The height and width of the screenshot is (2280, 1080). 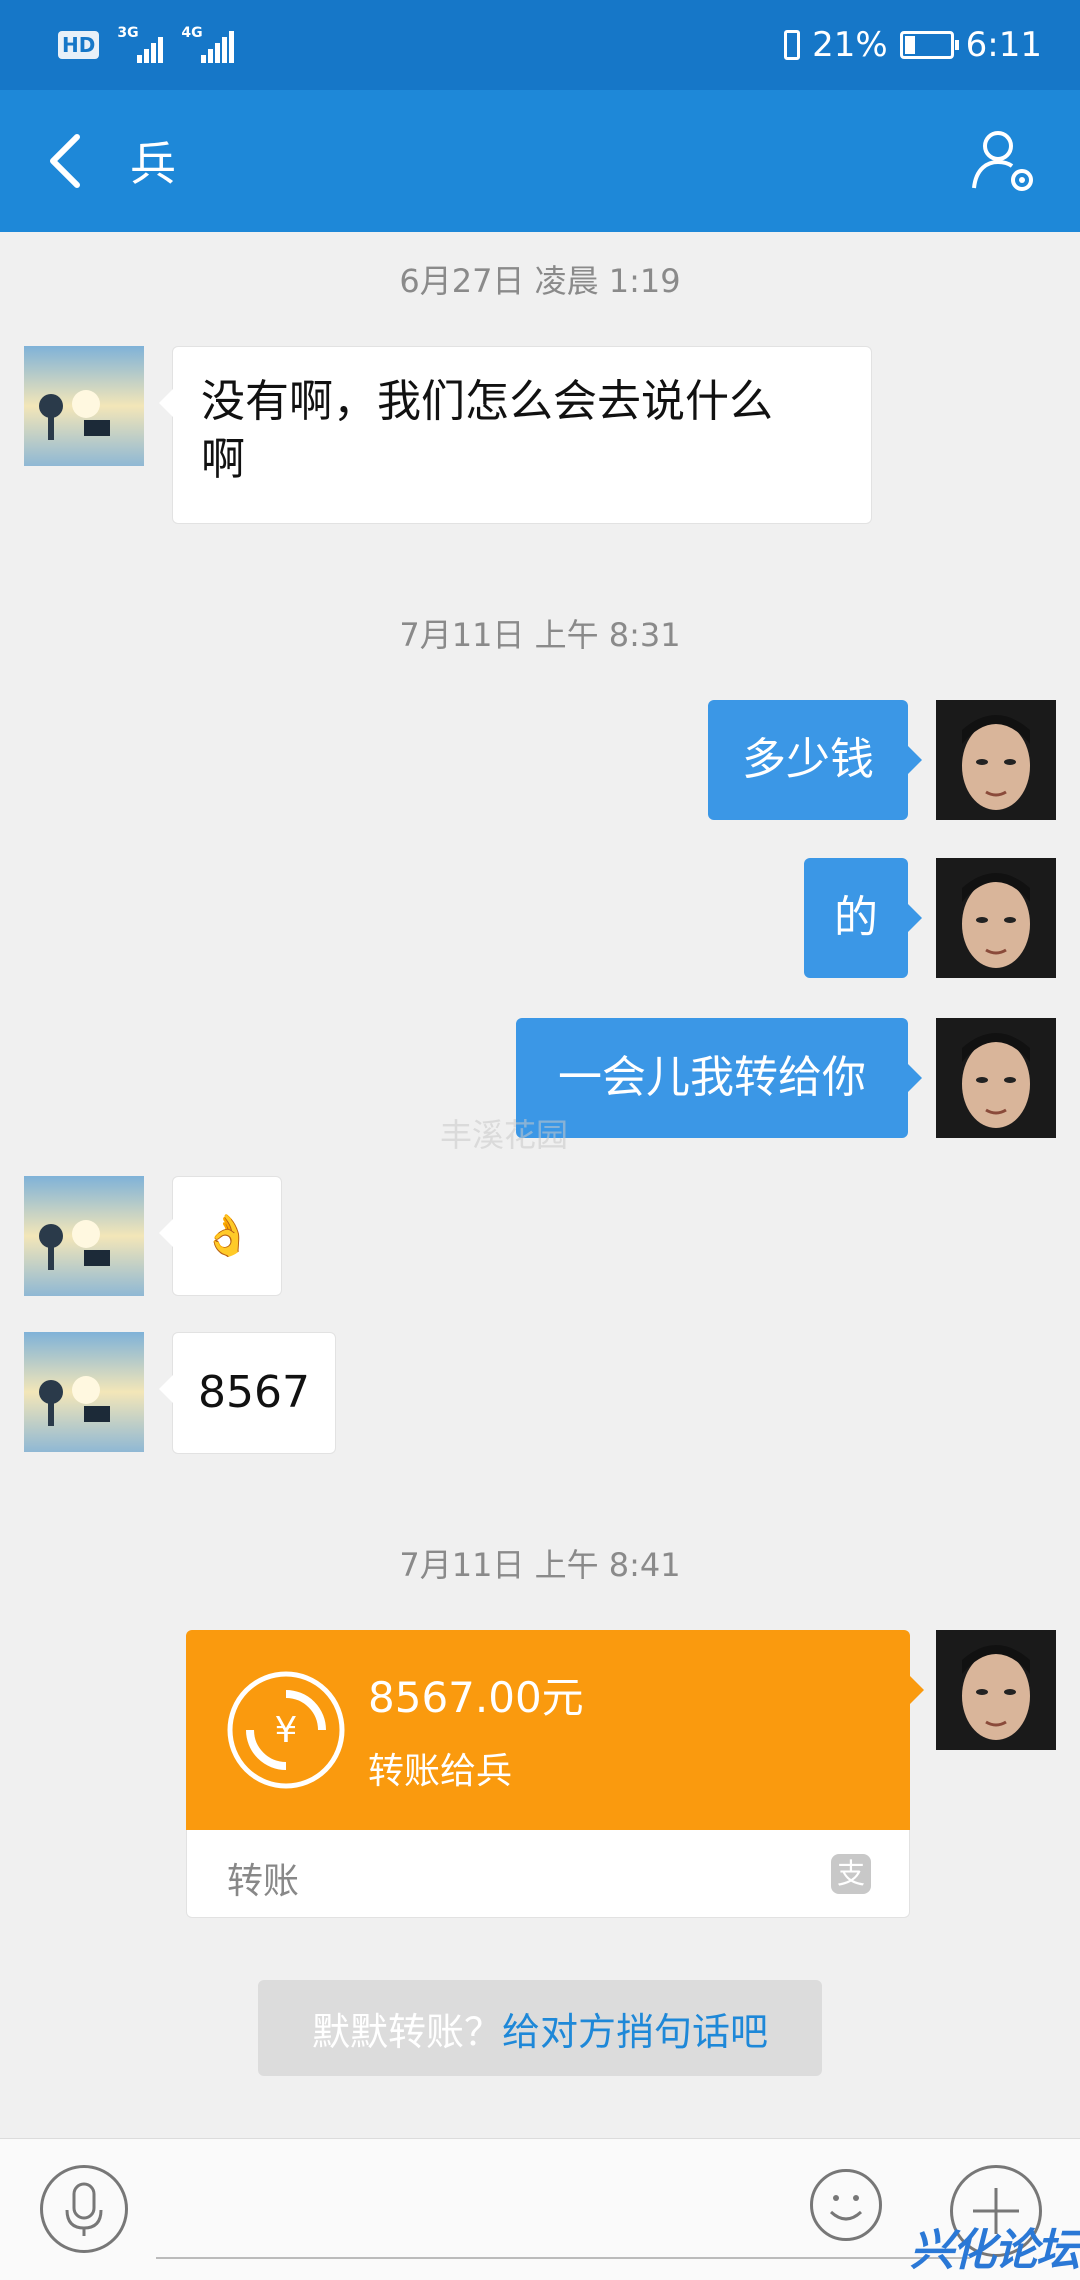 What do you see at coordinates (540, 635) in the screenshot?
I see `timestamp: 7月11日 上午 8:31` at bounding box center [540, 635].